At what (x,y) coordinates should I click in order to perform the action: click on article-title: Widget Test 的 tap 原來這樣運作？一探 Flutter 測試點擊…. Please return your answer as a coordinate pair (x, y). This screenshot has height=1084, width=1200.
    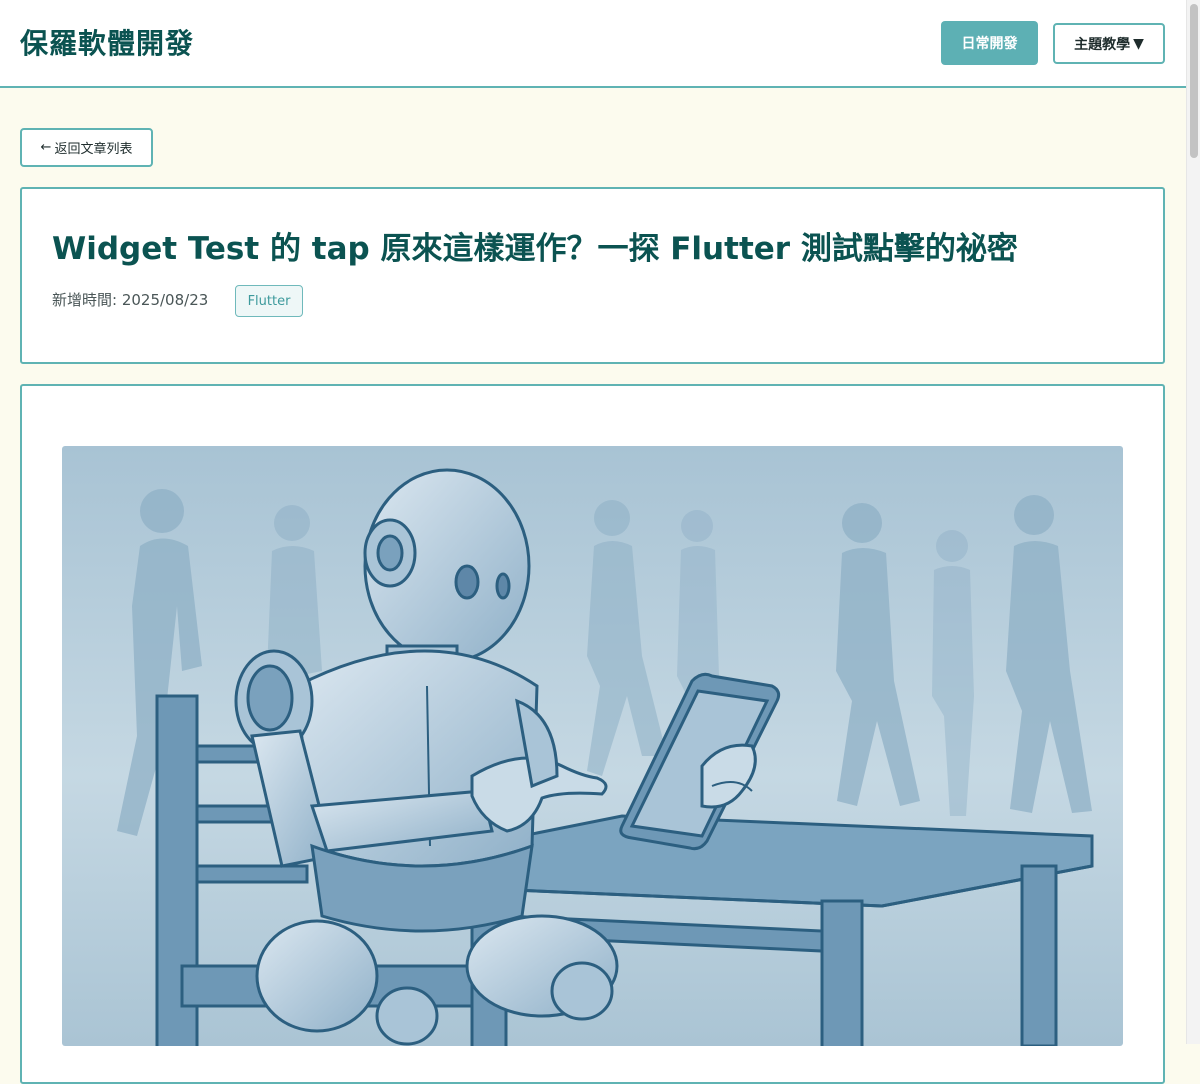
    Looking at the image, I should click on (535, 249).